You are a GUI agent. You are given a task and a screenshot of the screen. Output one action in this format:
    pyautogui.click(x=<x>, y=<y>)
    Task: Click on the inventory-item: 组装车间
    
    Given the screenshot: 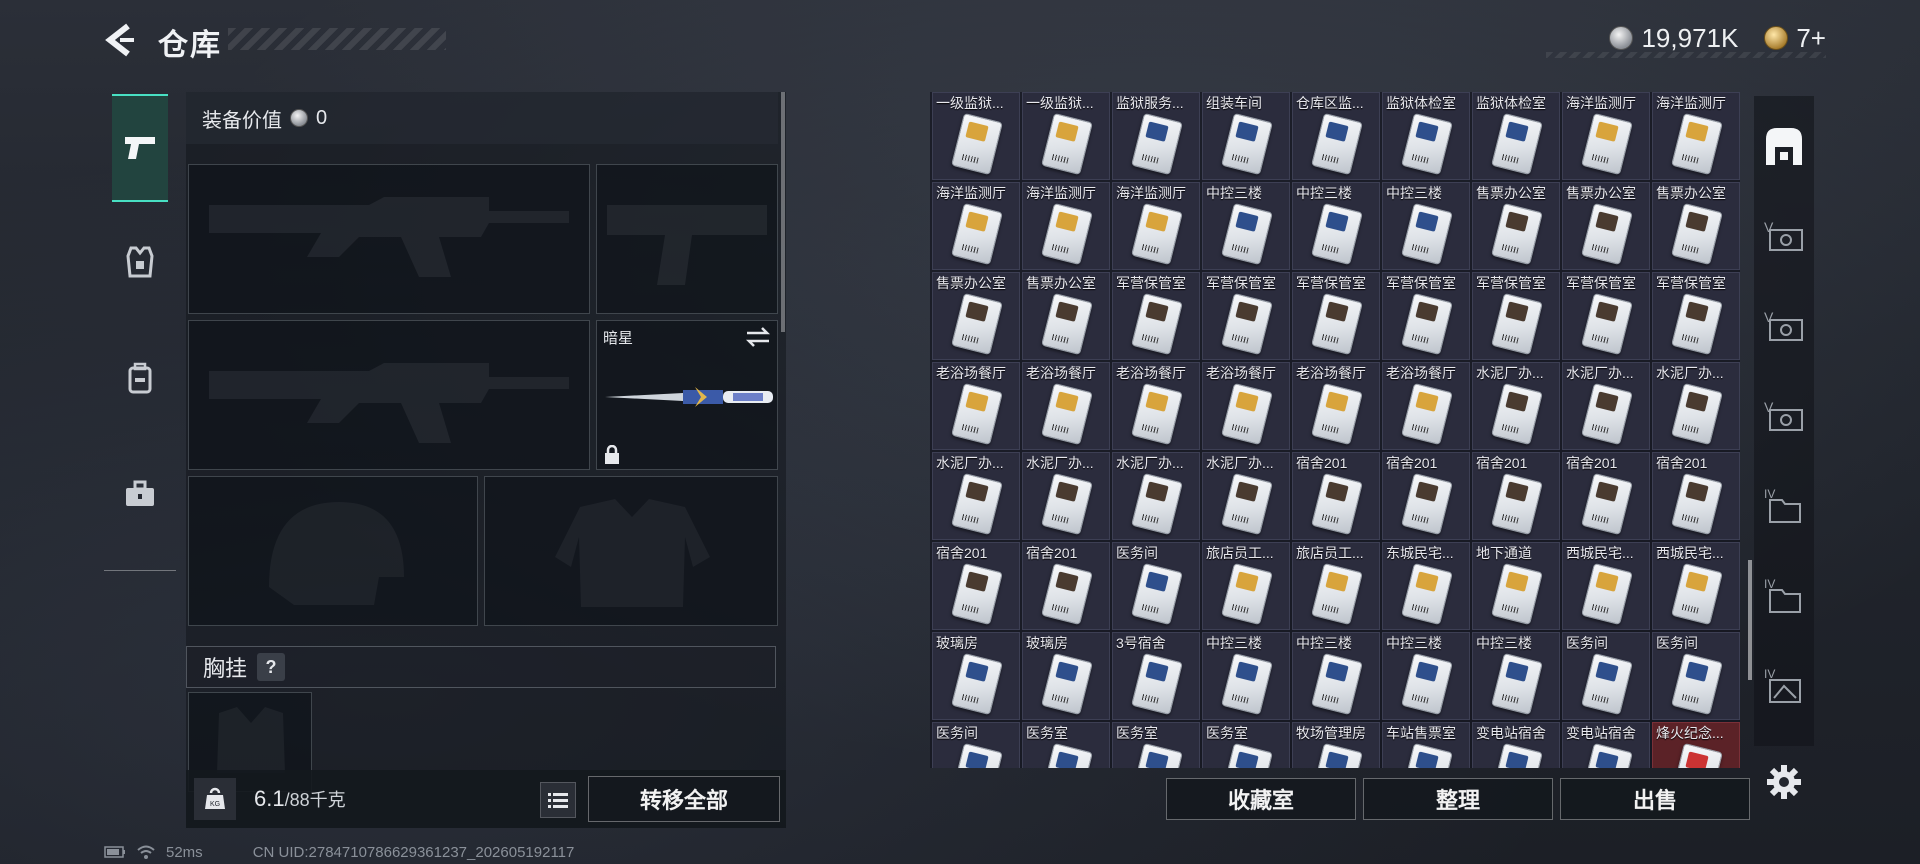 What is the action you would take?
    pyautogui.click(x=1246, y=136)
    